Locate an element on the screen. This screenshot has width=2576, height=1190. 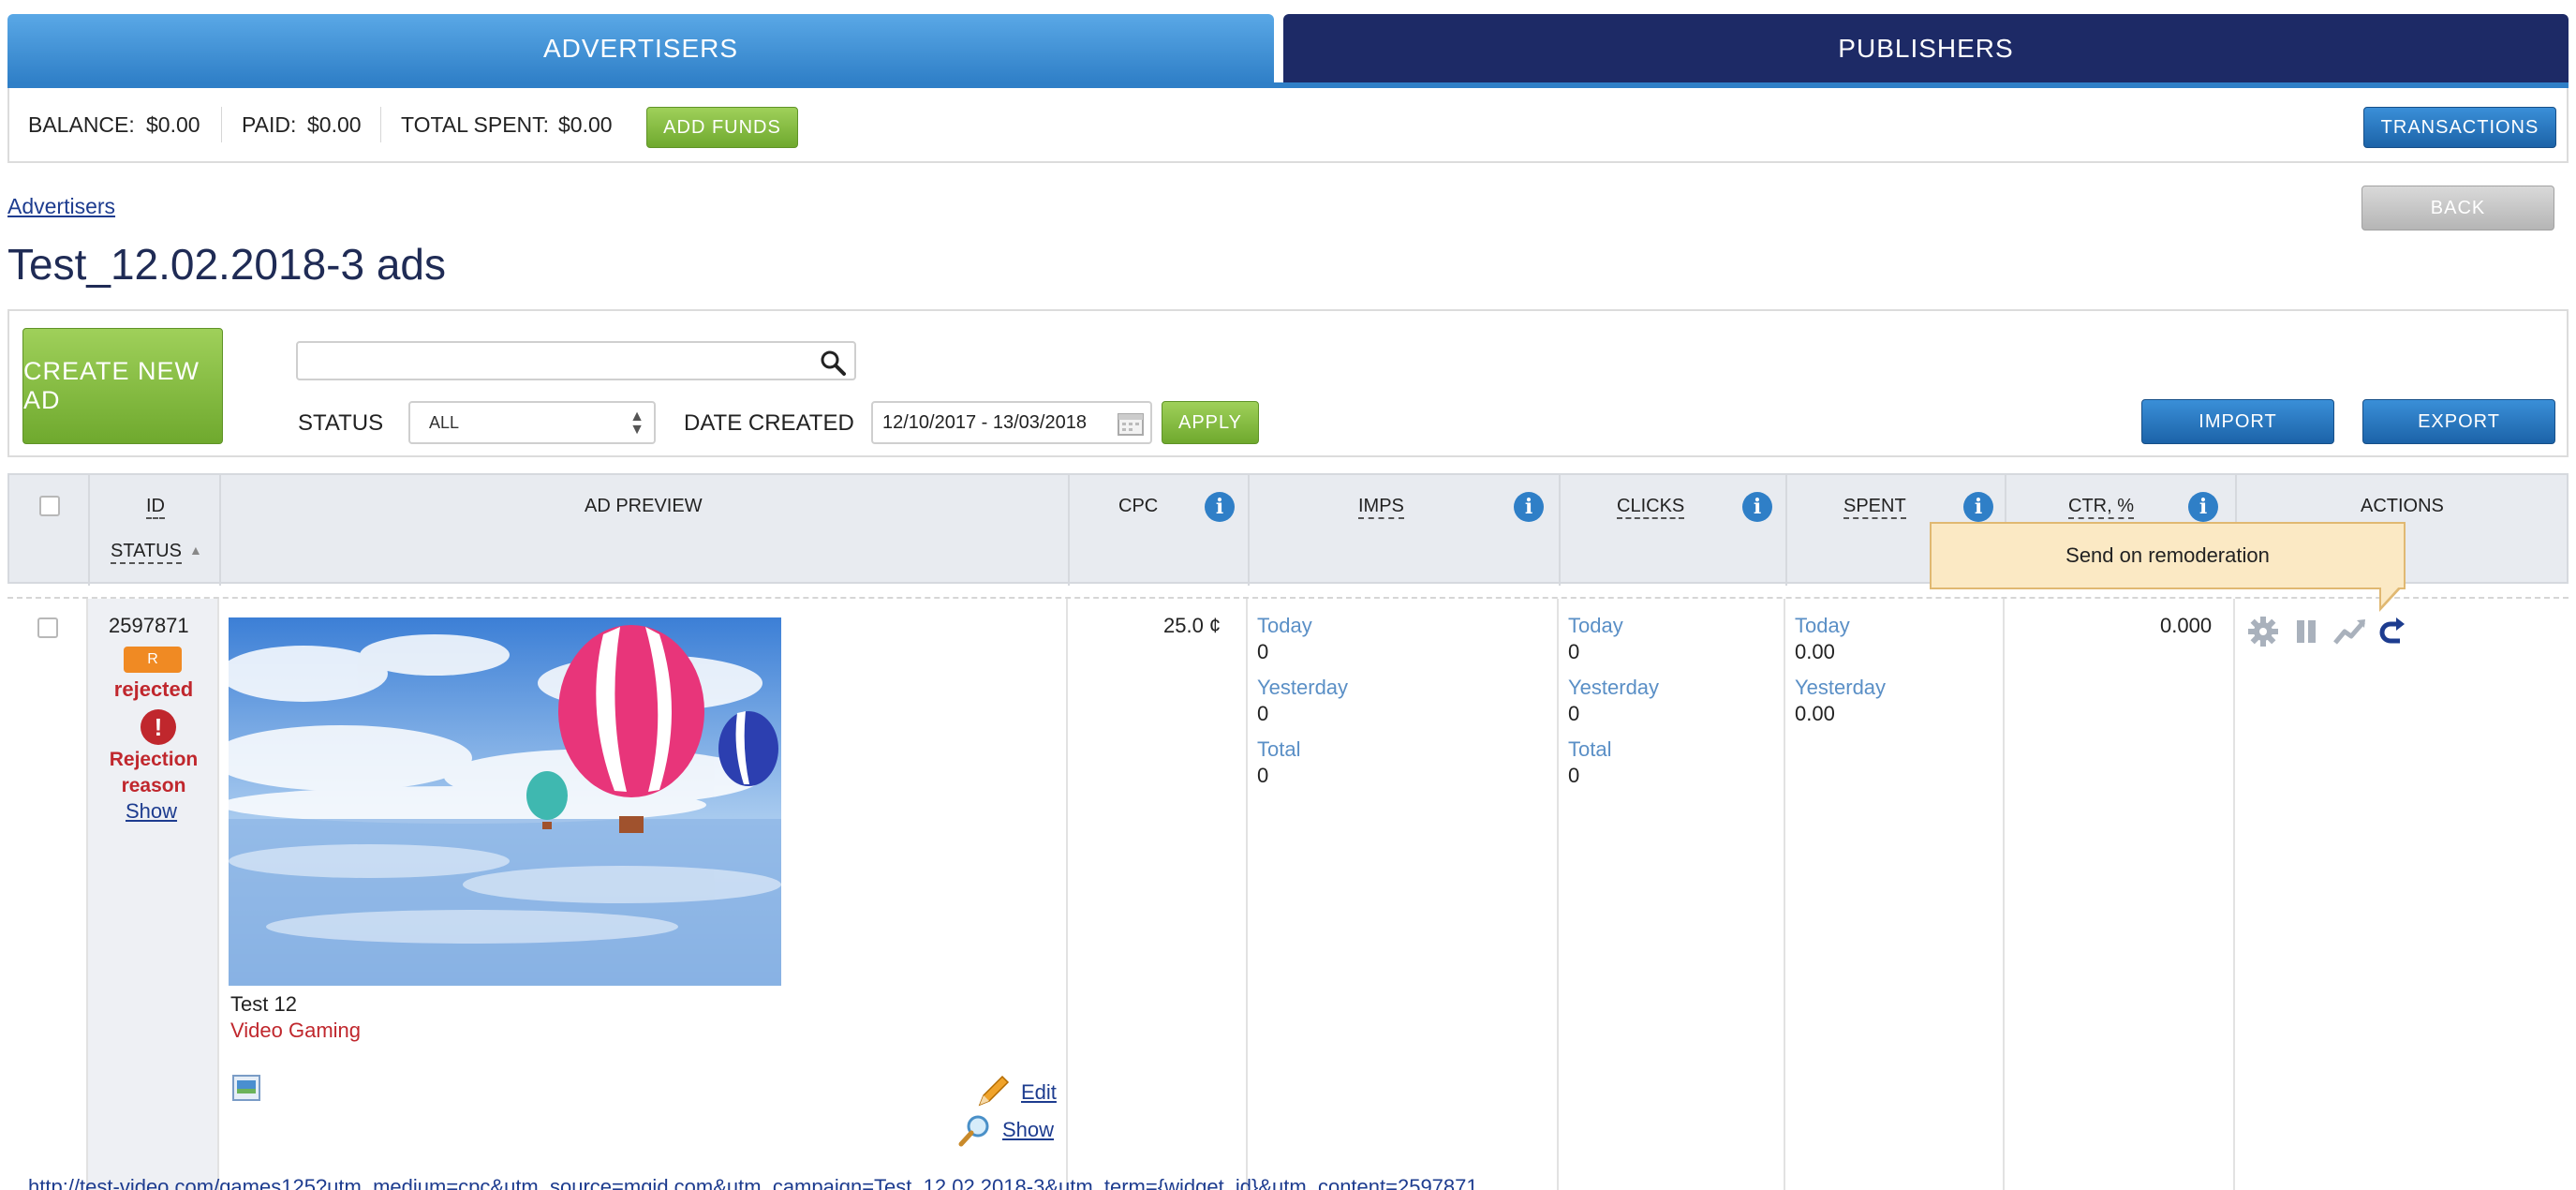
spent-today-label: Today is located at coordinates (1822, 625).